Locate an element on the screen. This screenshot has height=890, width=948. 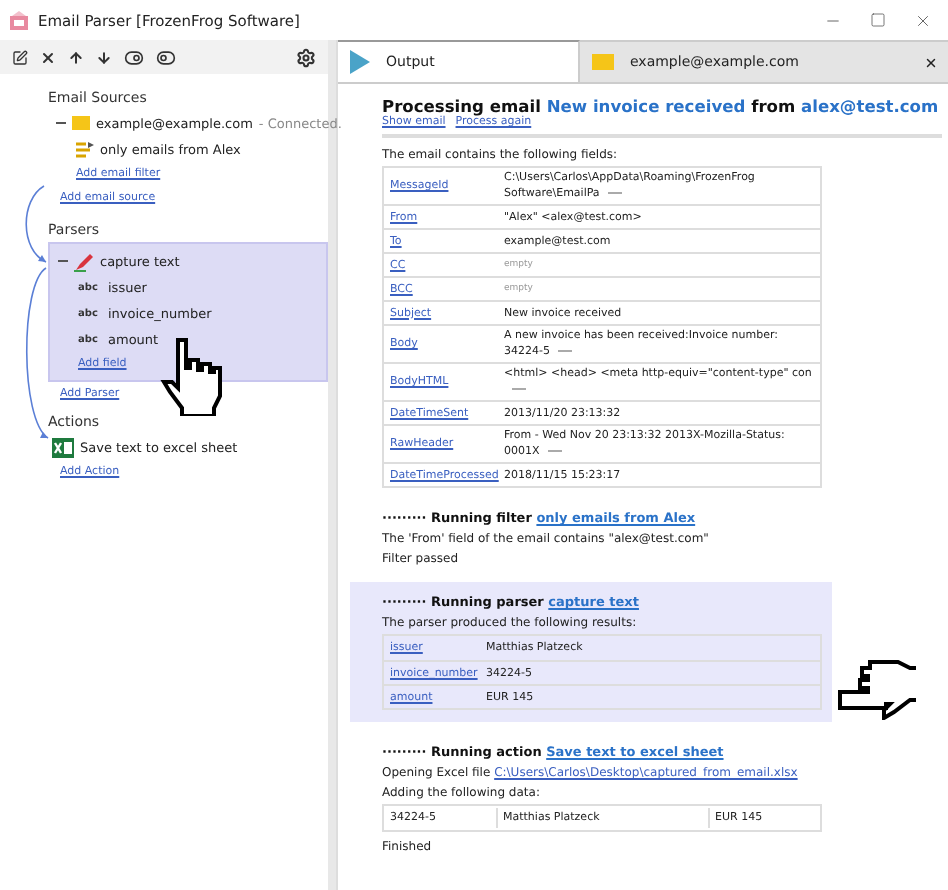
connector-arrow is located at coordinates (36, 224).